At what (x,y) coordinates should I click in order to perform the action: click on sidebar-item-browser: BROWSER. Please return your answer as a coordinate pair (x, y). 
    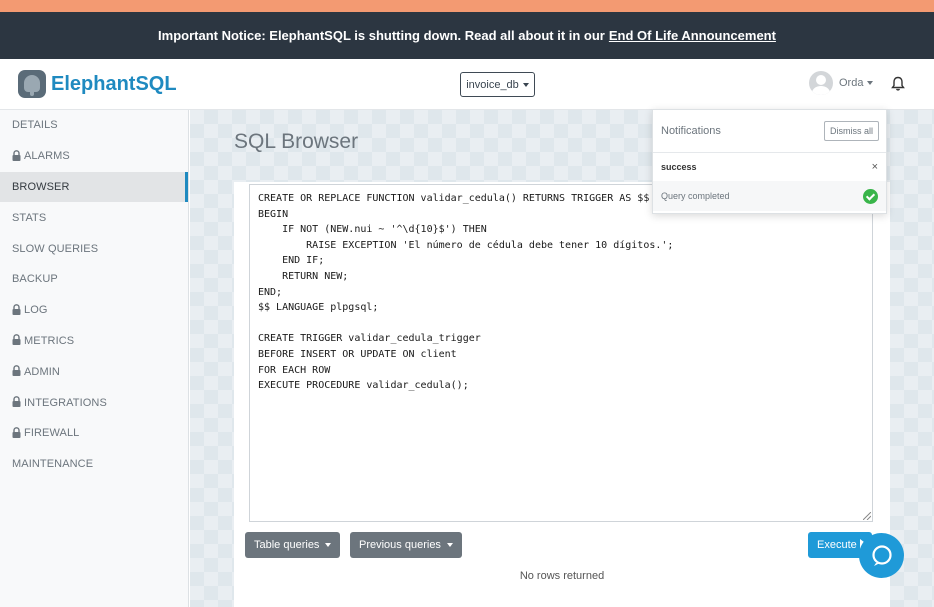
    Looking at the image, I should click on (94, 187).